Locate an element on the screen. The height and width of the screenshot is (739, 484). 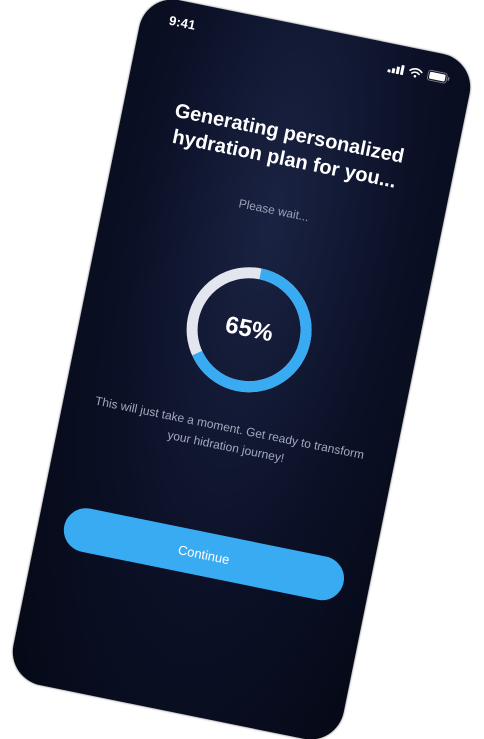
continue-button: Continue is located at coordinates (203, 554).